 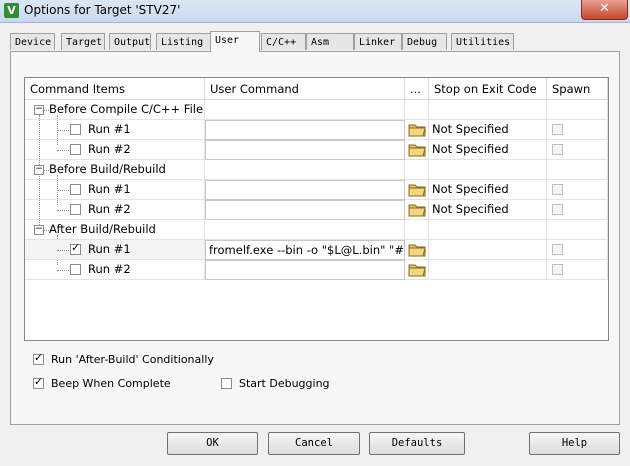 I want to click on group-row: − After Build/Rebuild, so click(x=316, y=230).